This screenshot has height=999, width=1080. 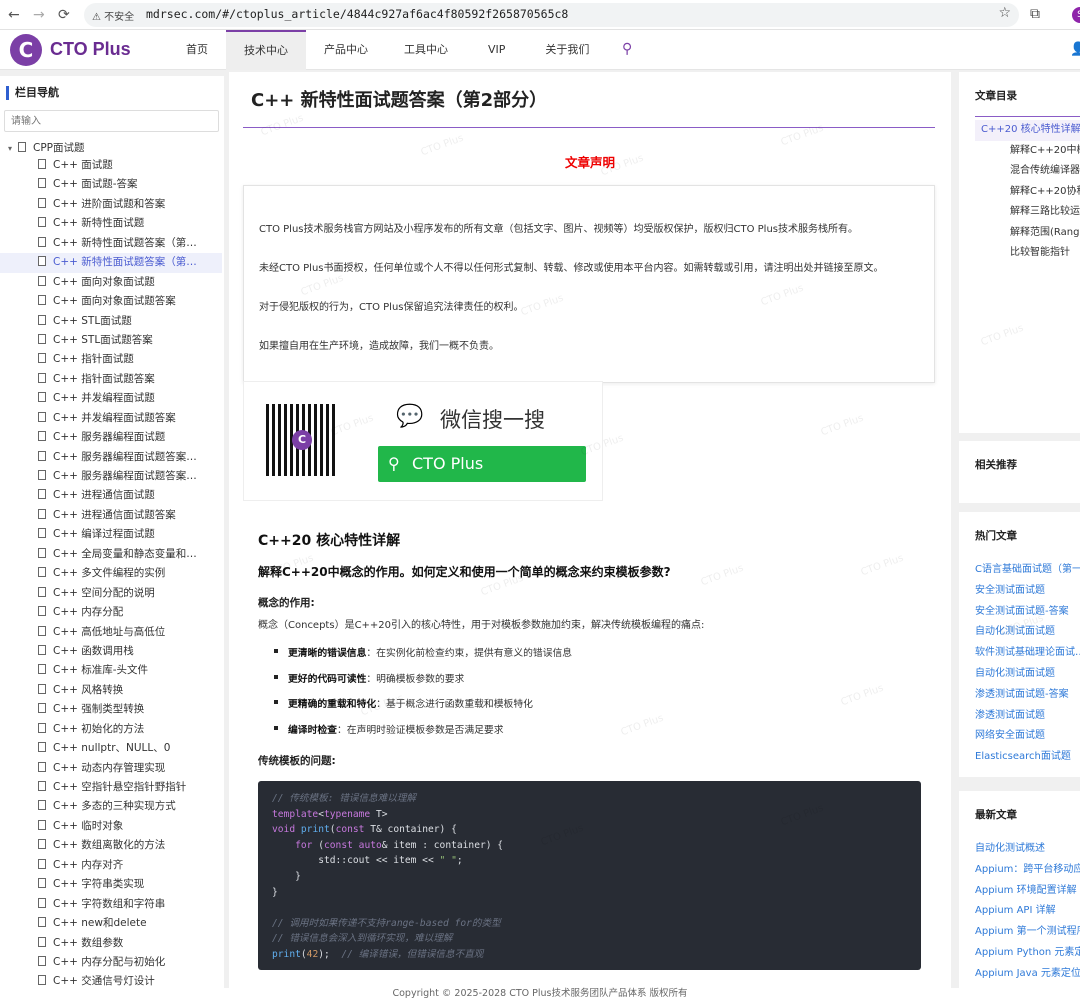 I want to click on sidebar-tree-item: C++ 面试题-答案, so click(x=111, y=184).